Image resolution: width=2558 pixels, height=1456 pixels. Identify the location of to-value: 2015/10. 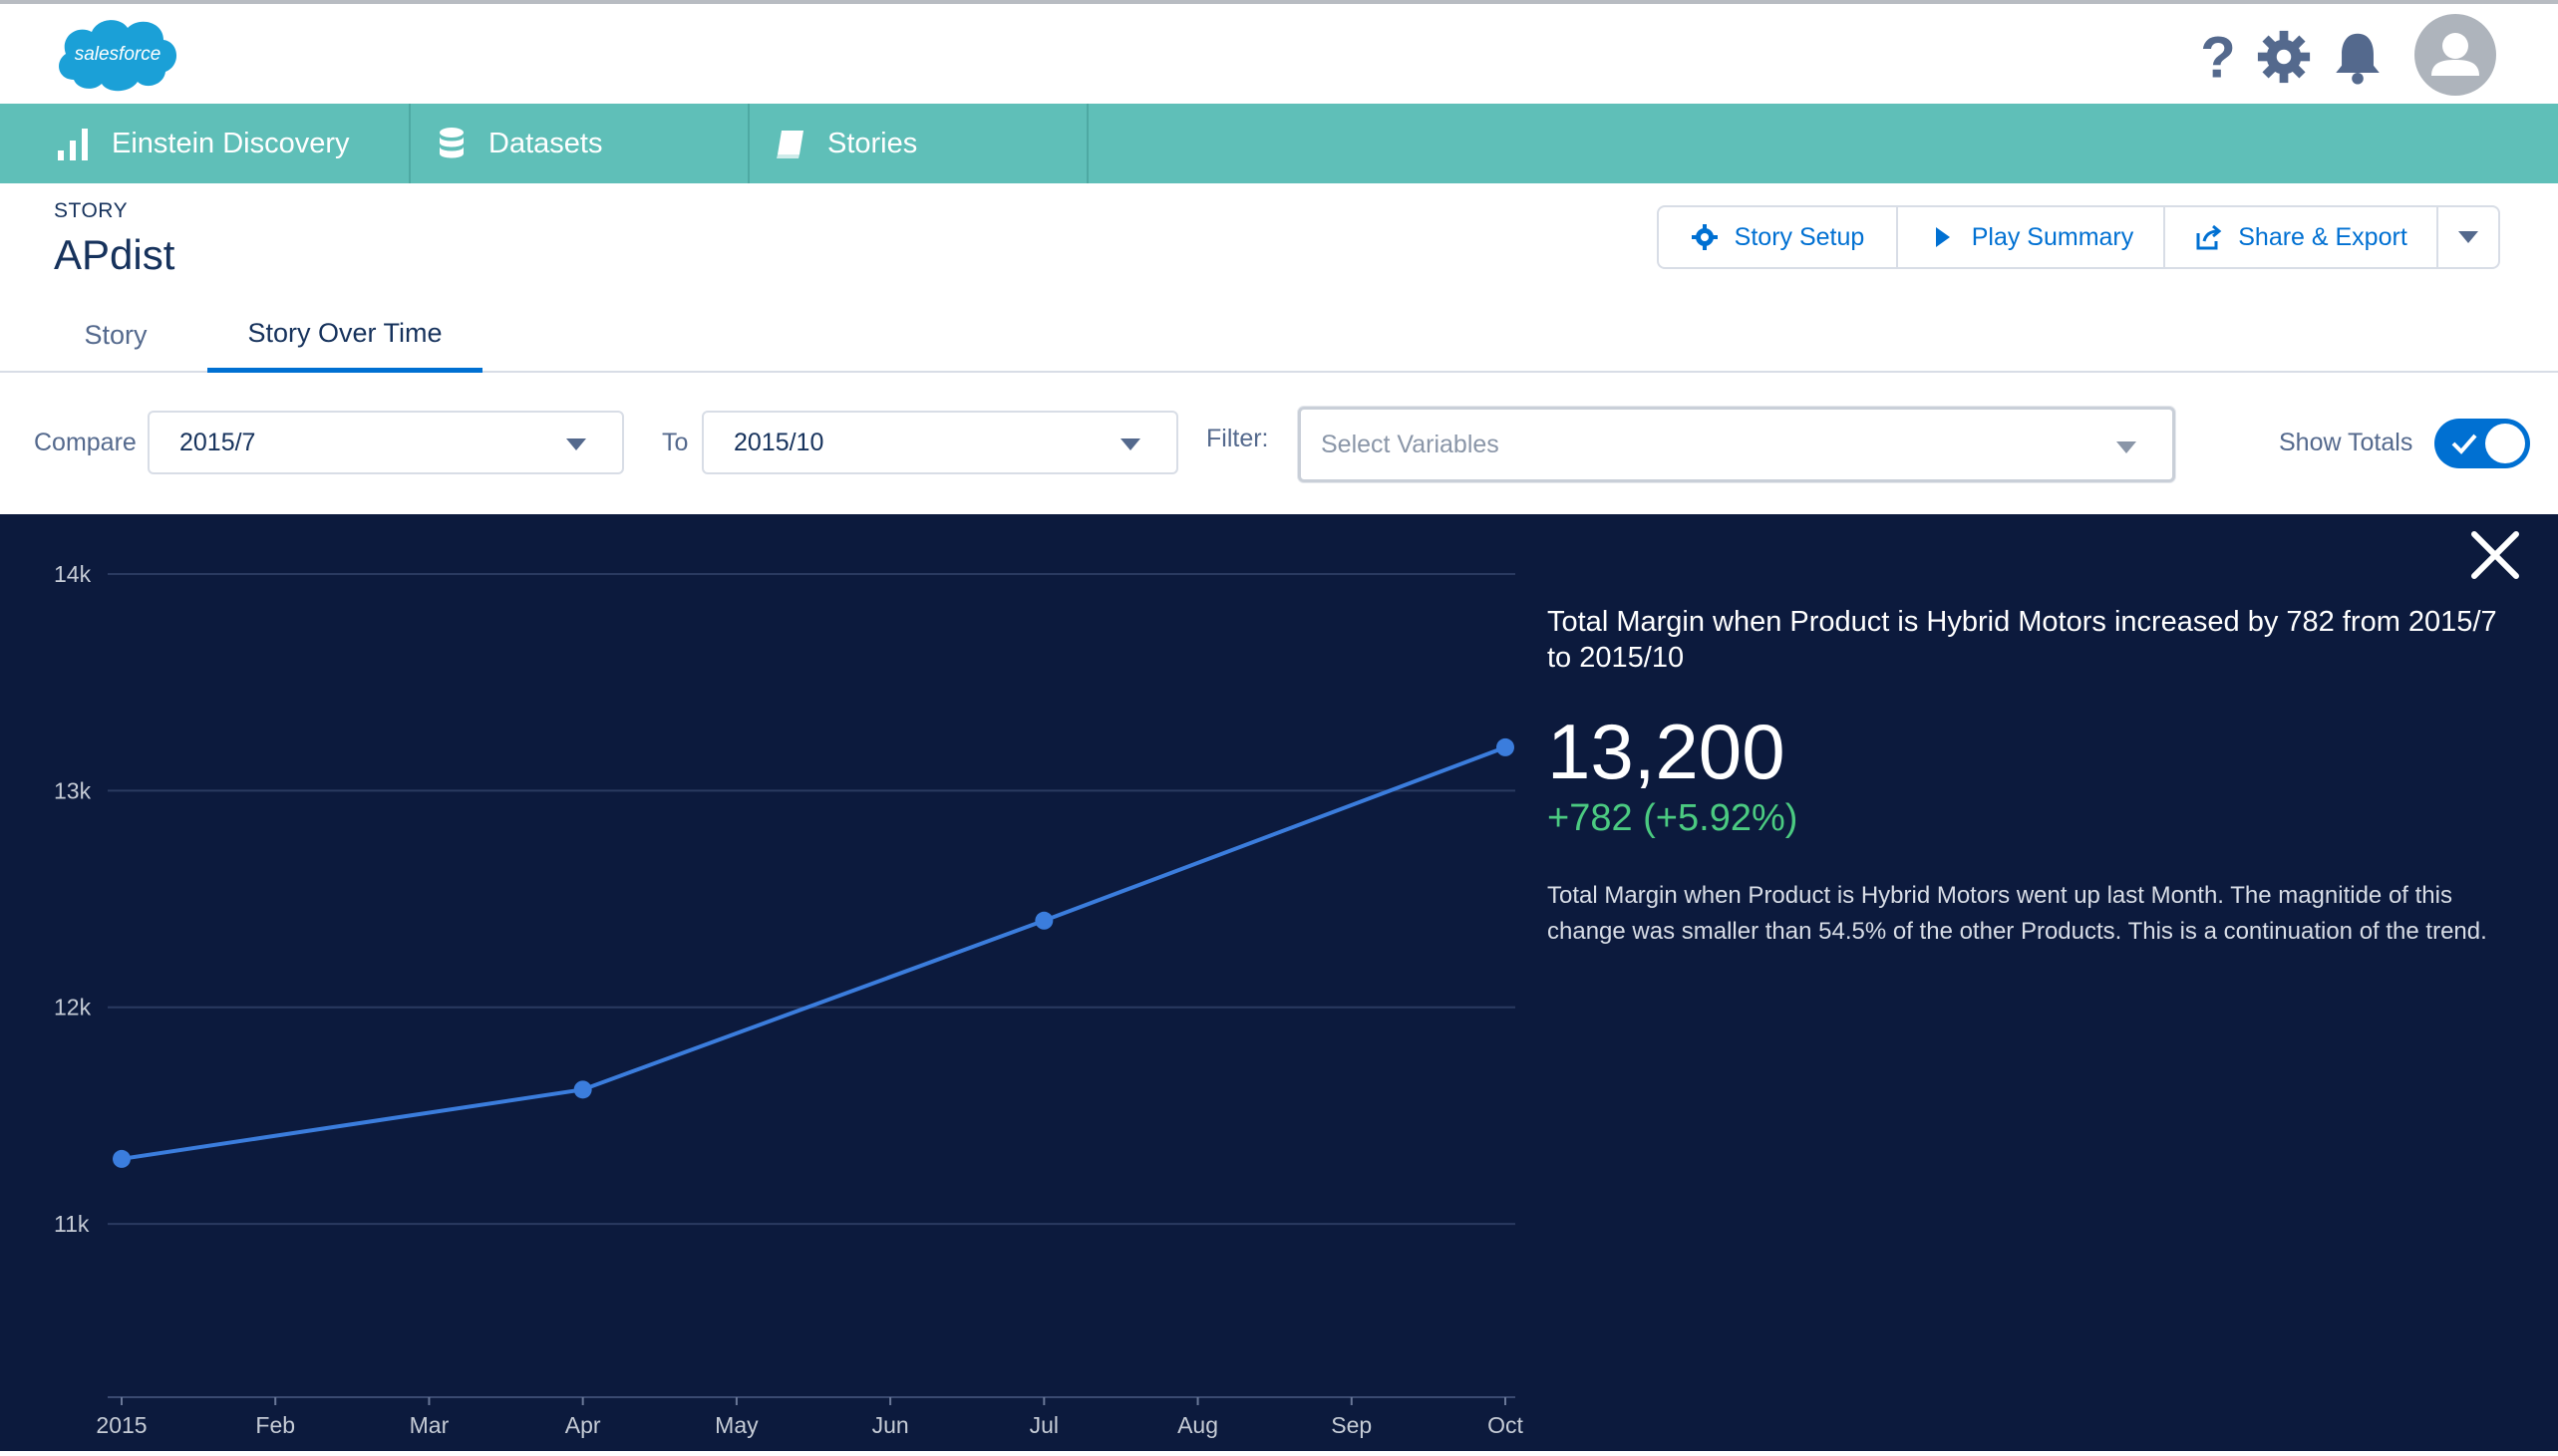
(779, 442).